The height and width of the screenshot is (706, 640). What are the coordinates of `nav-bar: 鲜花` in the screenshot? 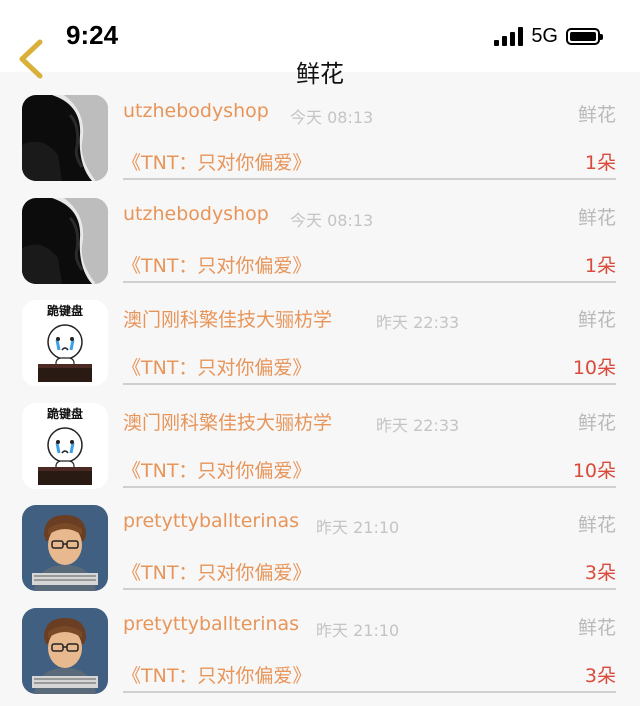 It's located at (320, 60).